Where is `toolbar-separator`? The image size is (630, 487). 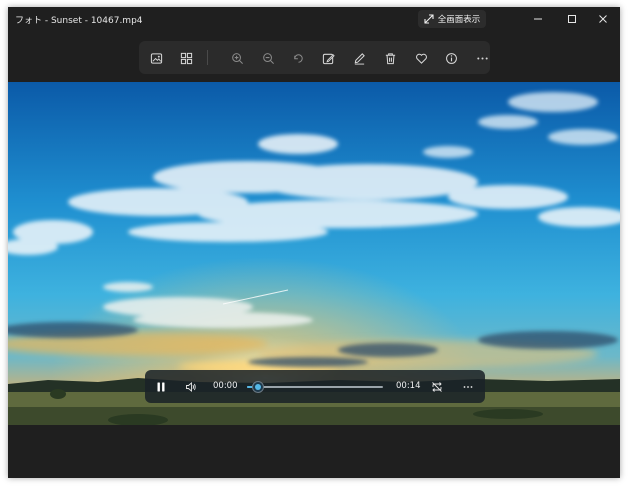 toolbar-separator is located at coordinates (207, 57).